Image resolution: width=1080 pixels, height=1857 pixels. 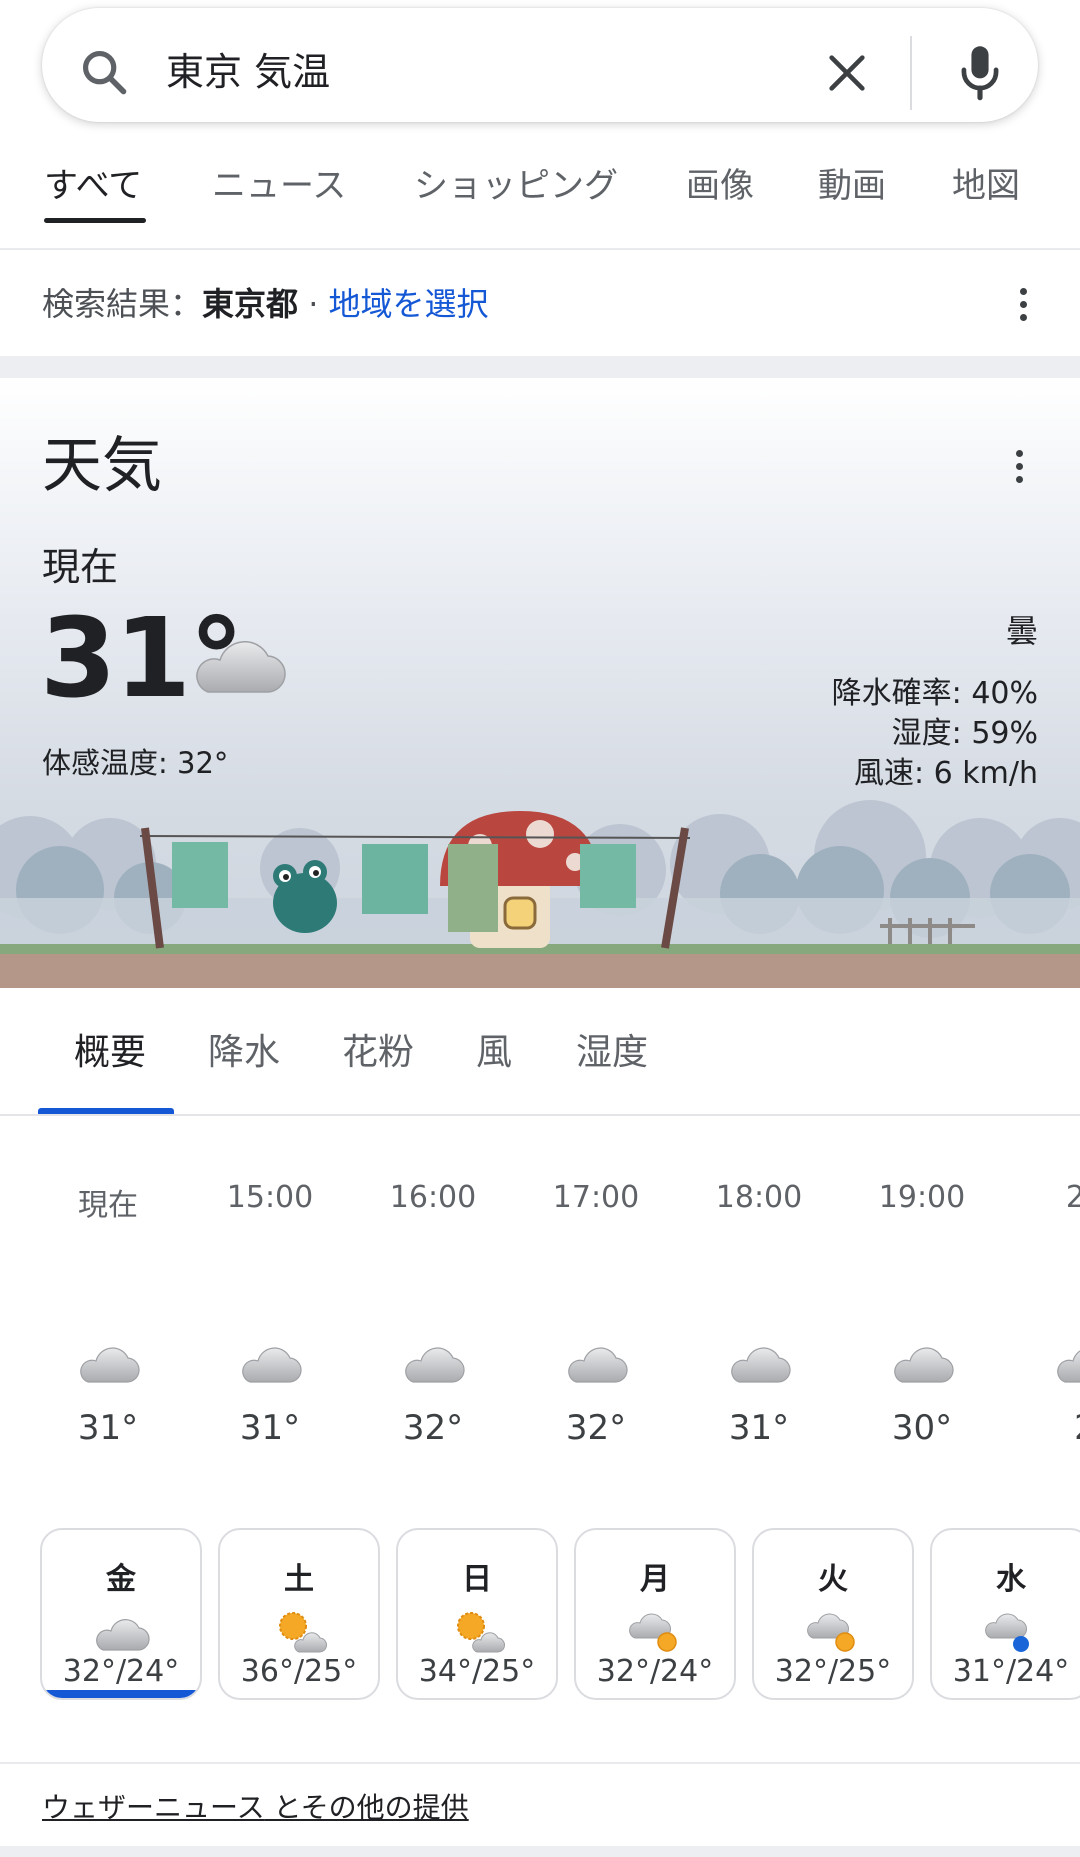 What do you see at coordinates (122, 304) in the screenshot?
I see `location-prefix: 検索結果：` at bounding box center [122, 304].